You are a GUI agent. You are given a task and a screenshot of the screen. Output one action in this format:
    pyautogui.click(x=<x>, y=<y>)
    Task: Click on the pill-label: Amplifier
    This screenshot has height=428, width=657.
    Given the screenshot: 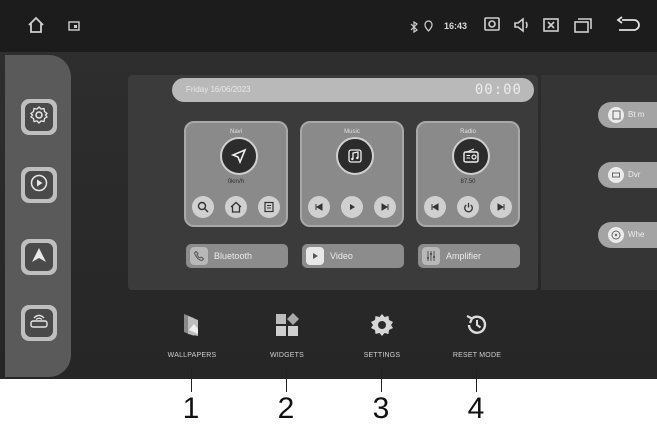 What is the action you would take?
    pyautogui.click(x=464, y=256)
    